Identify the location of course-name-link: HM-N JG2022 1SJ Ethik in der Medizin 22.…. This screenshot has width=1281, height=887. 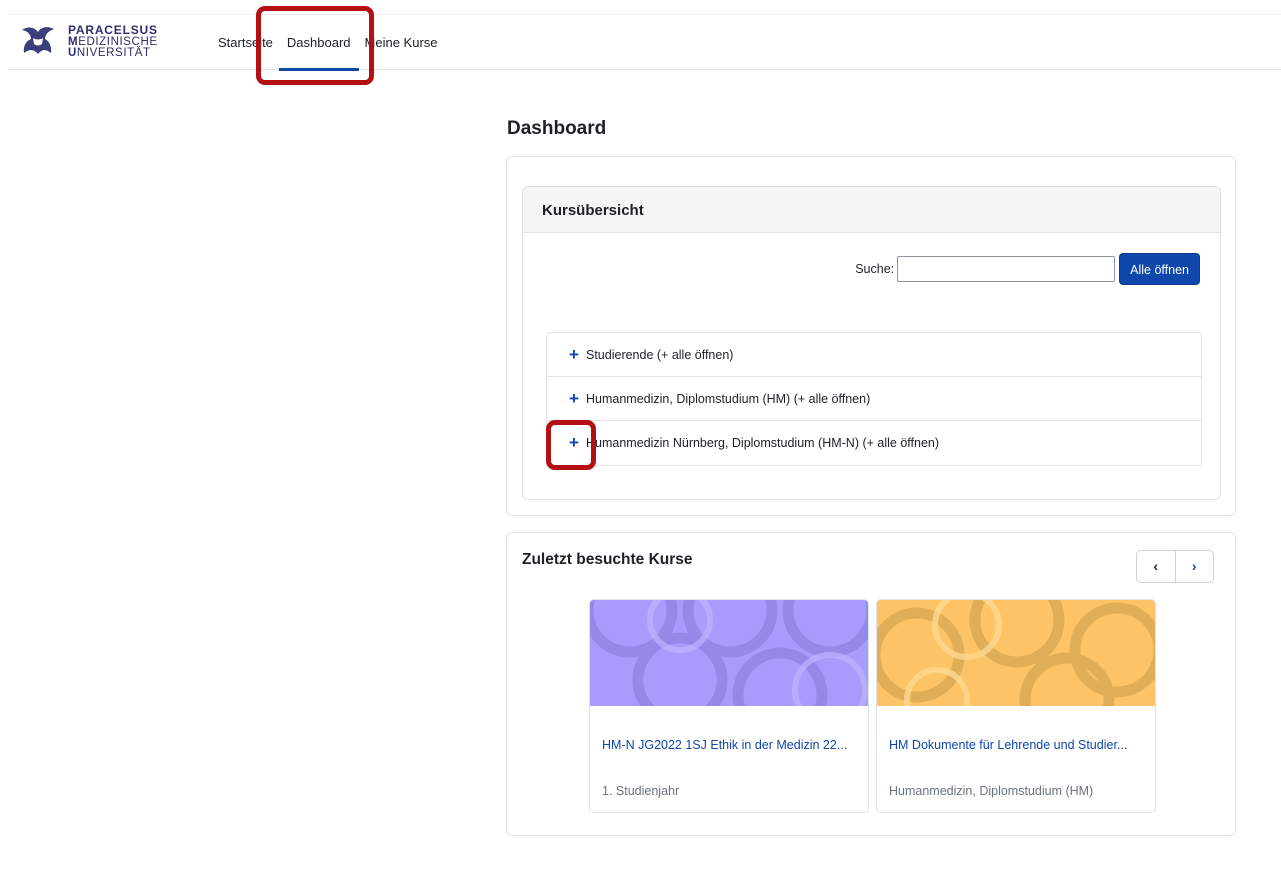
(732, 745).